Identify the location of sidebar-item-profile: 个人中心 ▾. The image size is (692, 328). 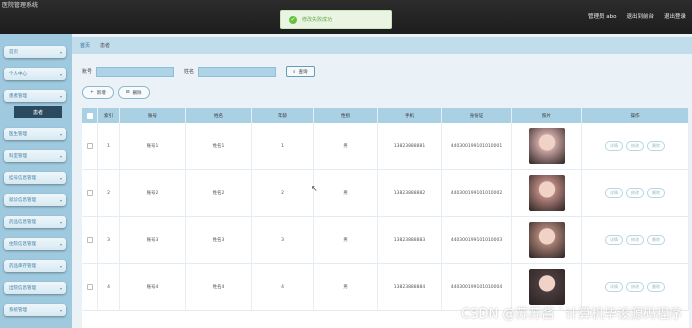
(35, 74).